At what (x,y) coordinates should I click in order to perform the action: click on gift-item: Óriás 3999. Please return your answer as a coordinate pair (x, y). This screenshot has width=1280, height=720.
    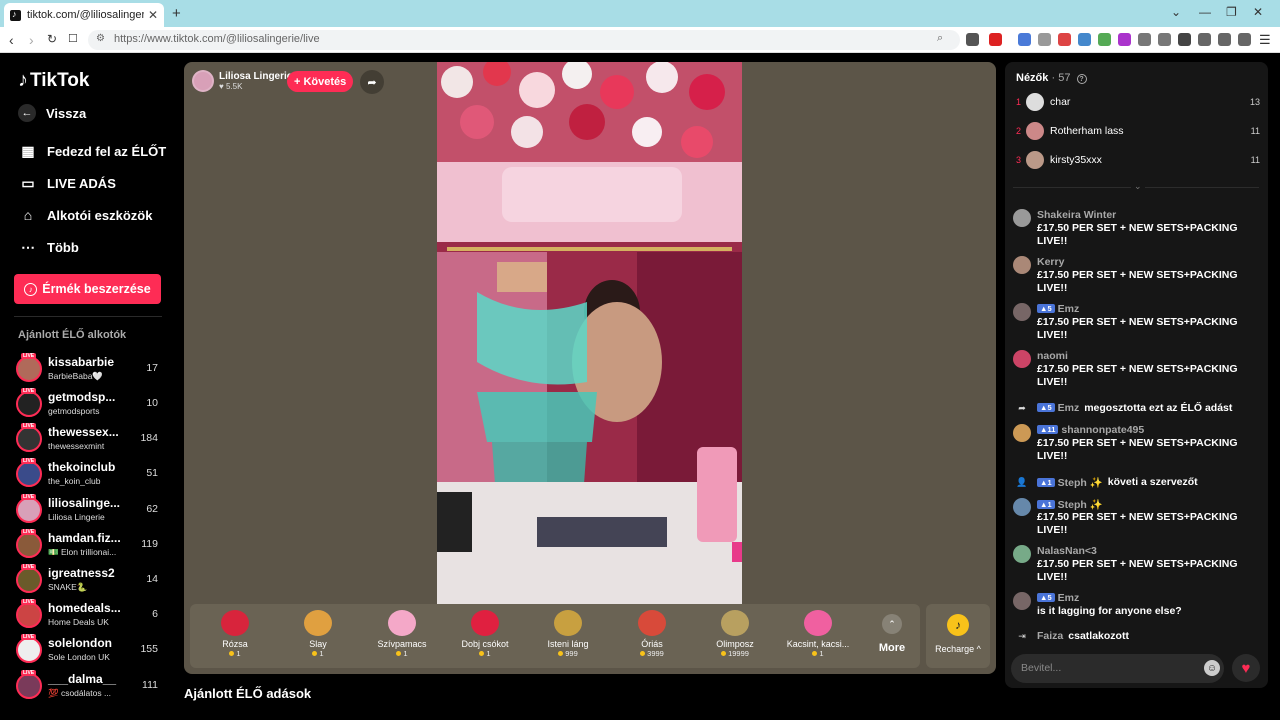
    Looking at the image, I should click on (652, 633).